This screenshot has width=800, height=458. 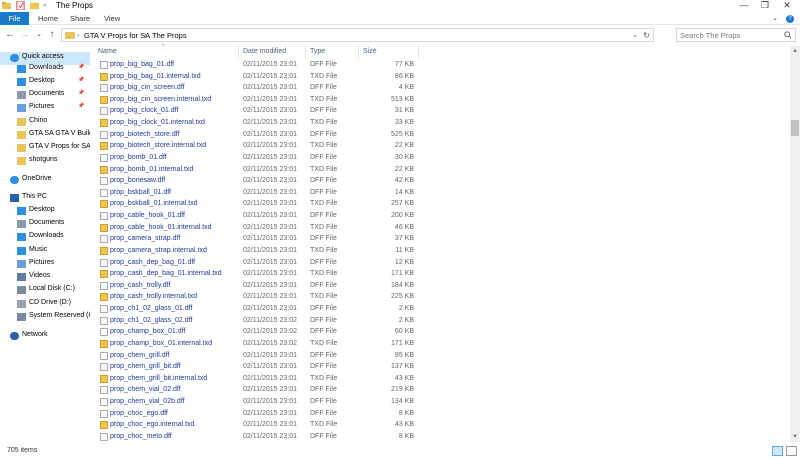 What do you see at coordinates (45, 290) in the screenshot?
I see `sidebar-item: Local Disk (C:)` at bounding box center [45, 290].